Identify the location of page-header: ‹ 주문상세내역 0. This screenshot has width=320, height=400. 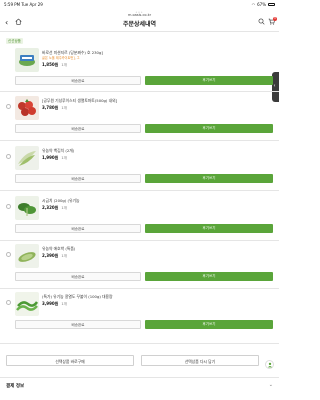
(139, 23).